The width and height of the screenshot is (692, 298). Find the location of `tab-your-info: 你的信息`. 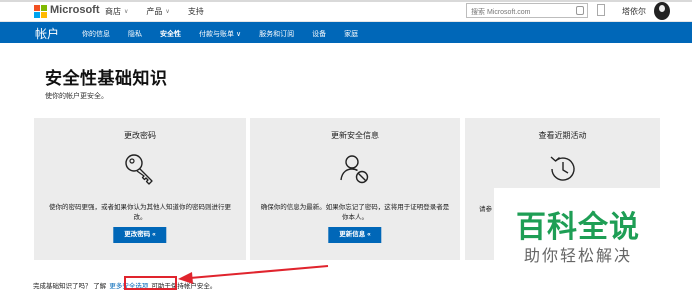

tab-your-info: 你的信息 is located at coordinates (96, 34).